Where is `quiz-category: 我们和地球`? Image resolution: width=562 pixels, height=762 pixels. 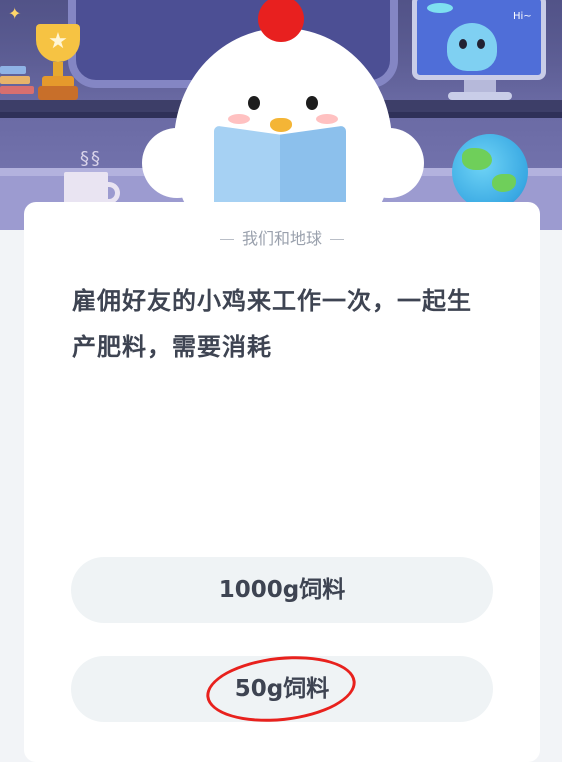 quiz-category: 我们和地球 is located at coordinates (282, 239).